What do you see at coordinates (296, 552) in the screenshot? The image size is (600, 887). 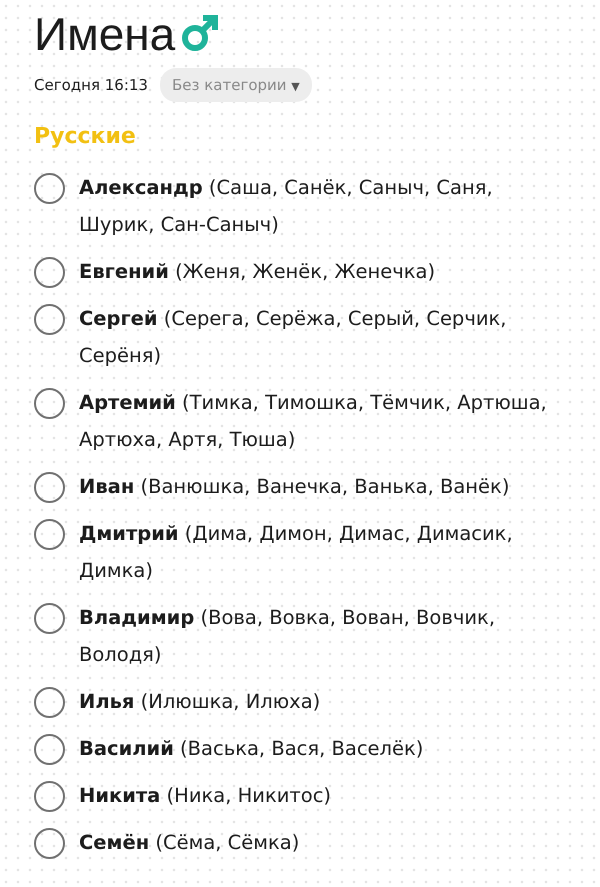 I see `name-entry: Дмитрий (Дима, Димон, Димас, Димасик, Димка)` at bounding box center [296, 552].